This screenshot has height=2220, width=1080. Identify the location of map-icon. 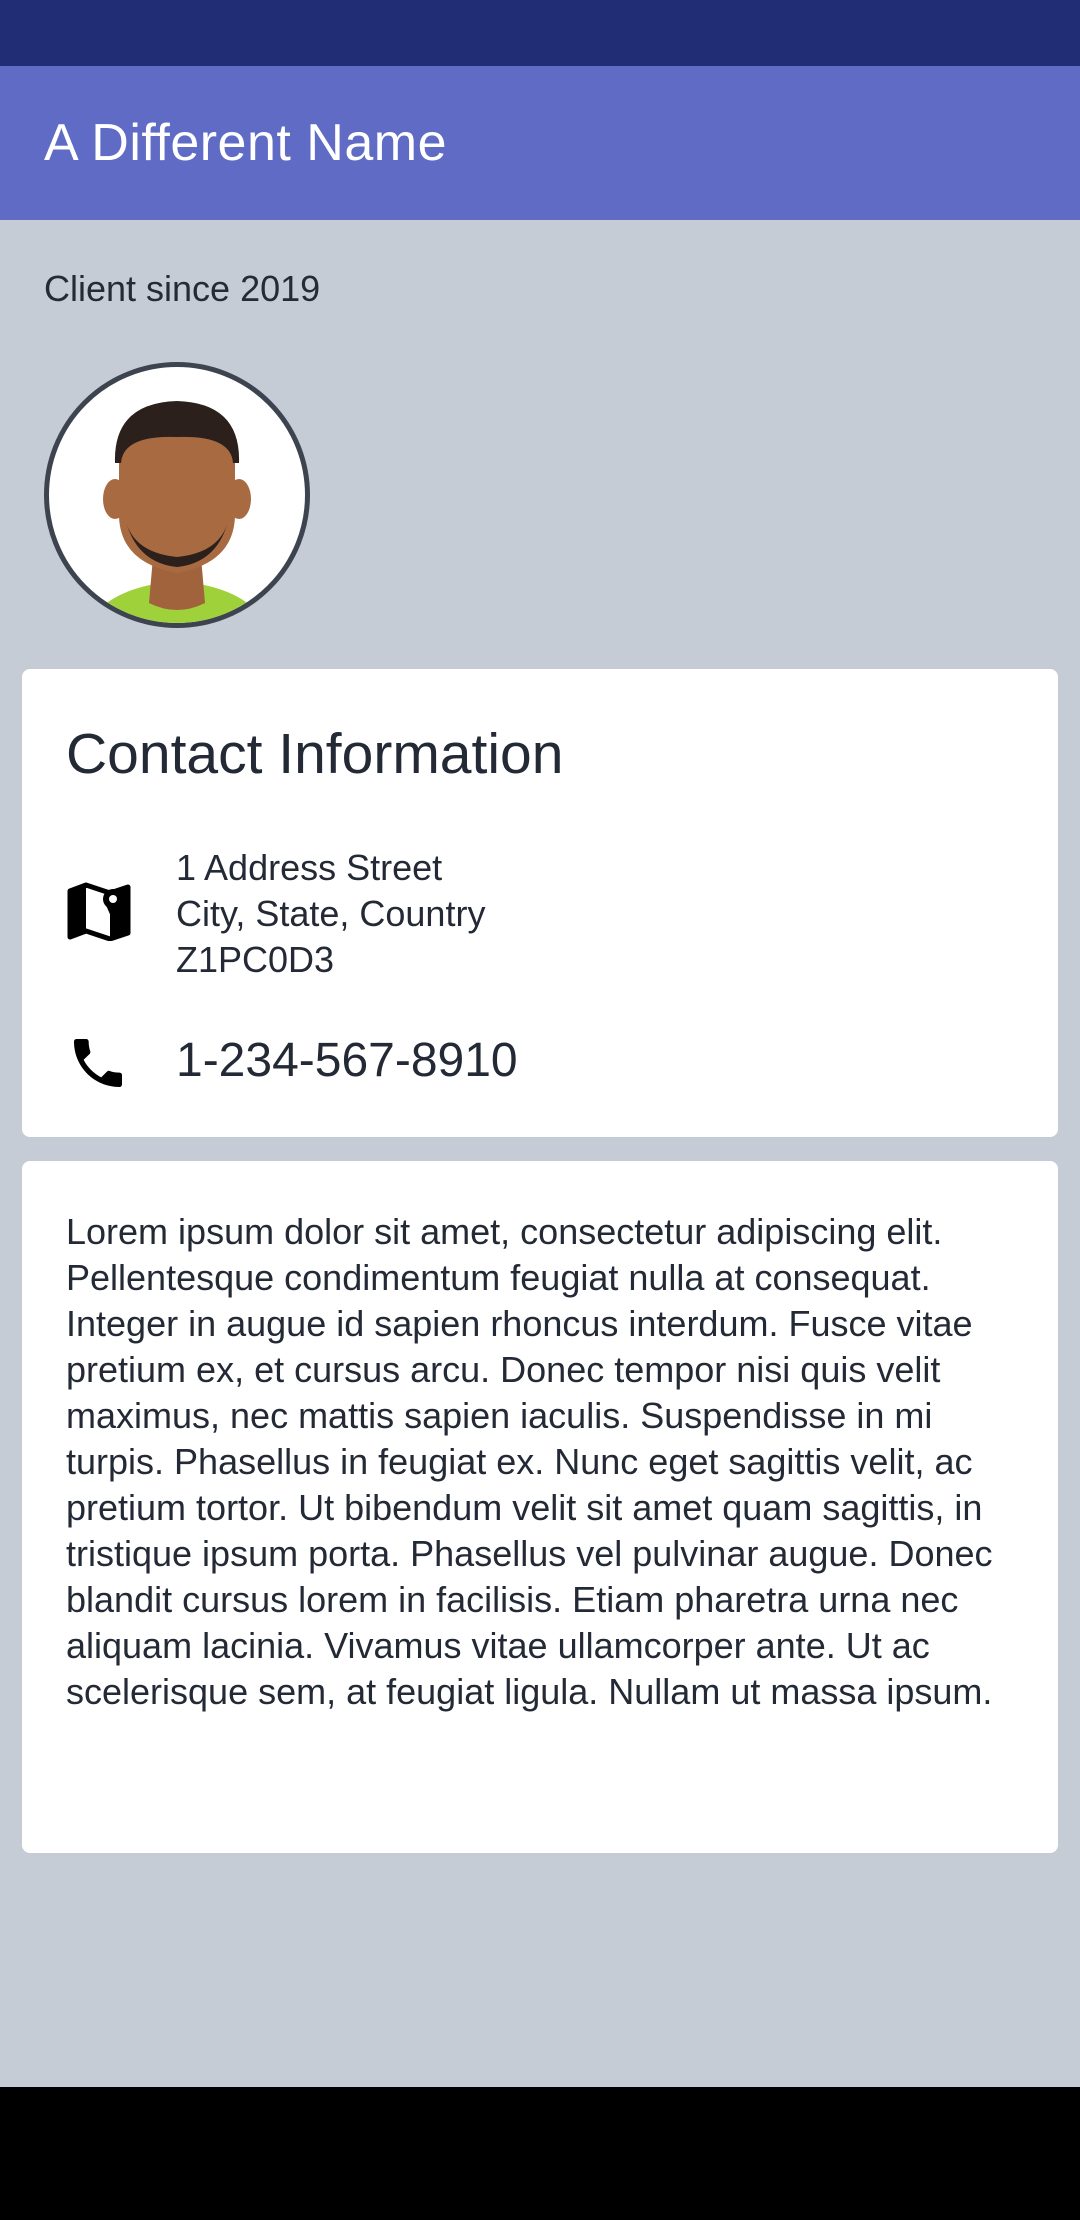
(99, 911).